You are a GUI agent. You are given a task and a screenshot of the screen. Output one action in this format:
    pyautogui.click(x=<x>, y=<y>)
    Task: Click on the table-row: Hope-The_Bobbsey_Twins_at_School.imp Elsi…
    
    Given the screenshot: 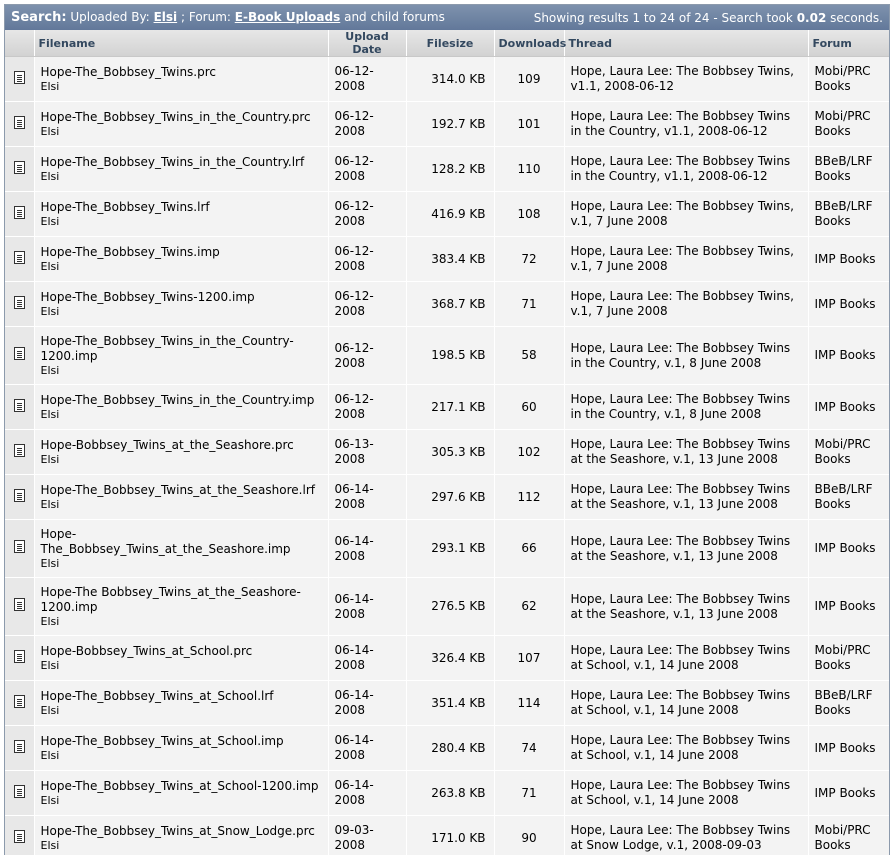 What is the action you would take?
    pyautogui.click(x=447, y=748)
    